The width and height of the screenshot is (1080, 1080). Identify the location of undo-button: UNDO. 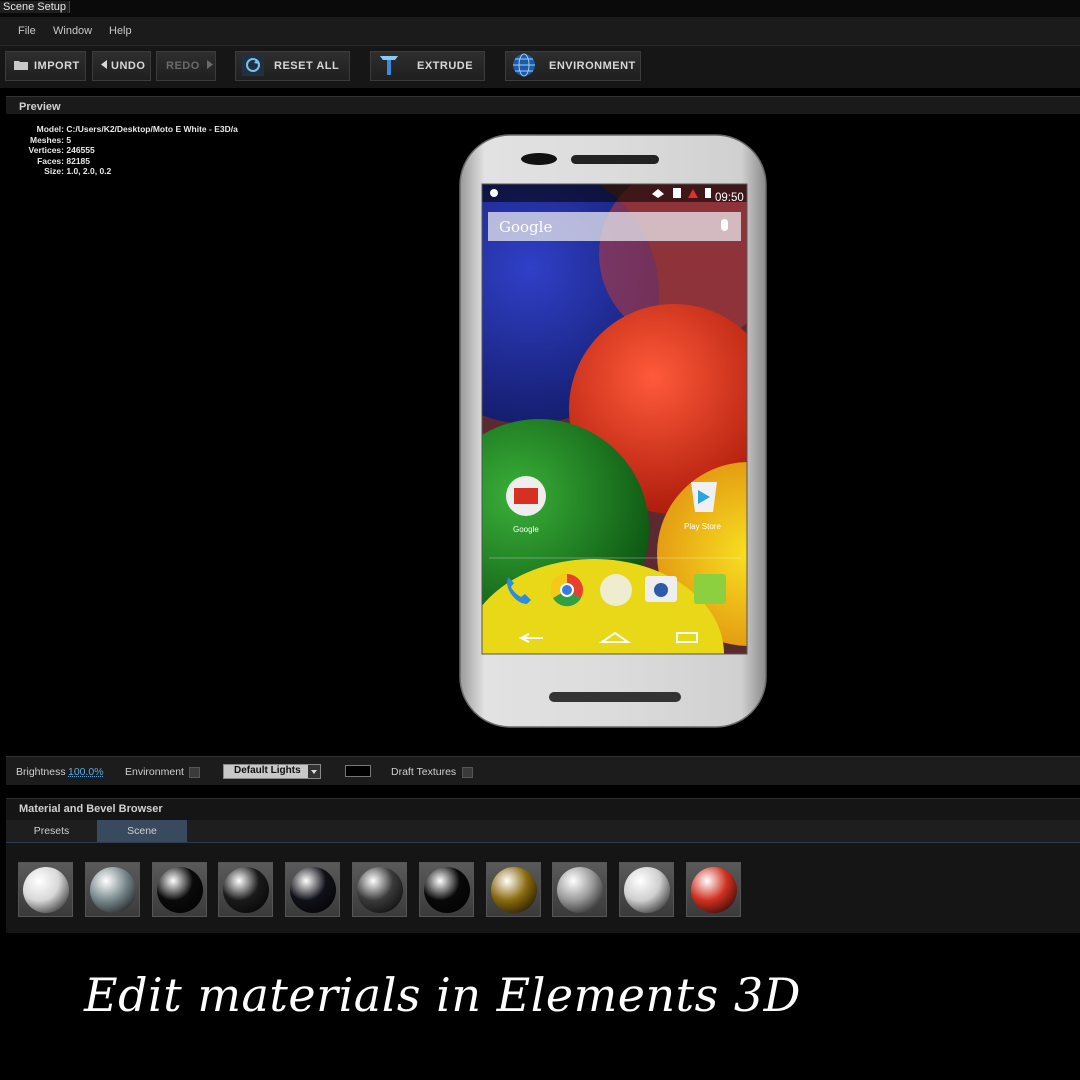
(121, 66).